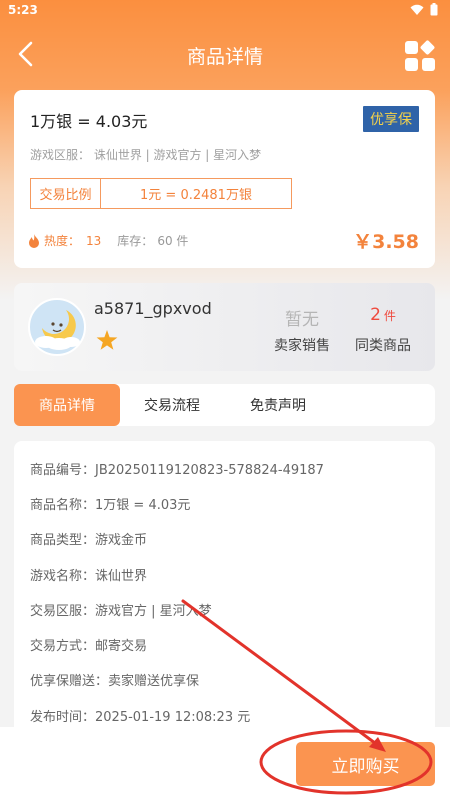 The height and width of the screenshot is (800, 450). I want to click on status-icons, so click(424, 9).